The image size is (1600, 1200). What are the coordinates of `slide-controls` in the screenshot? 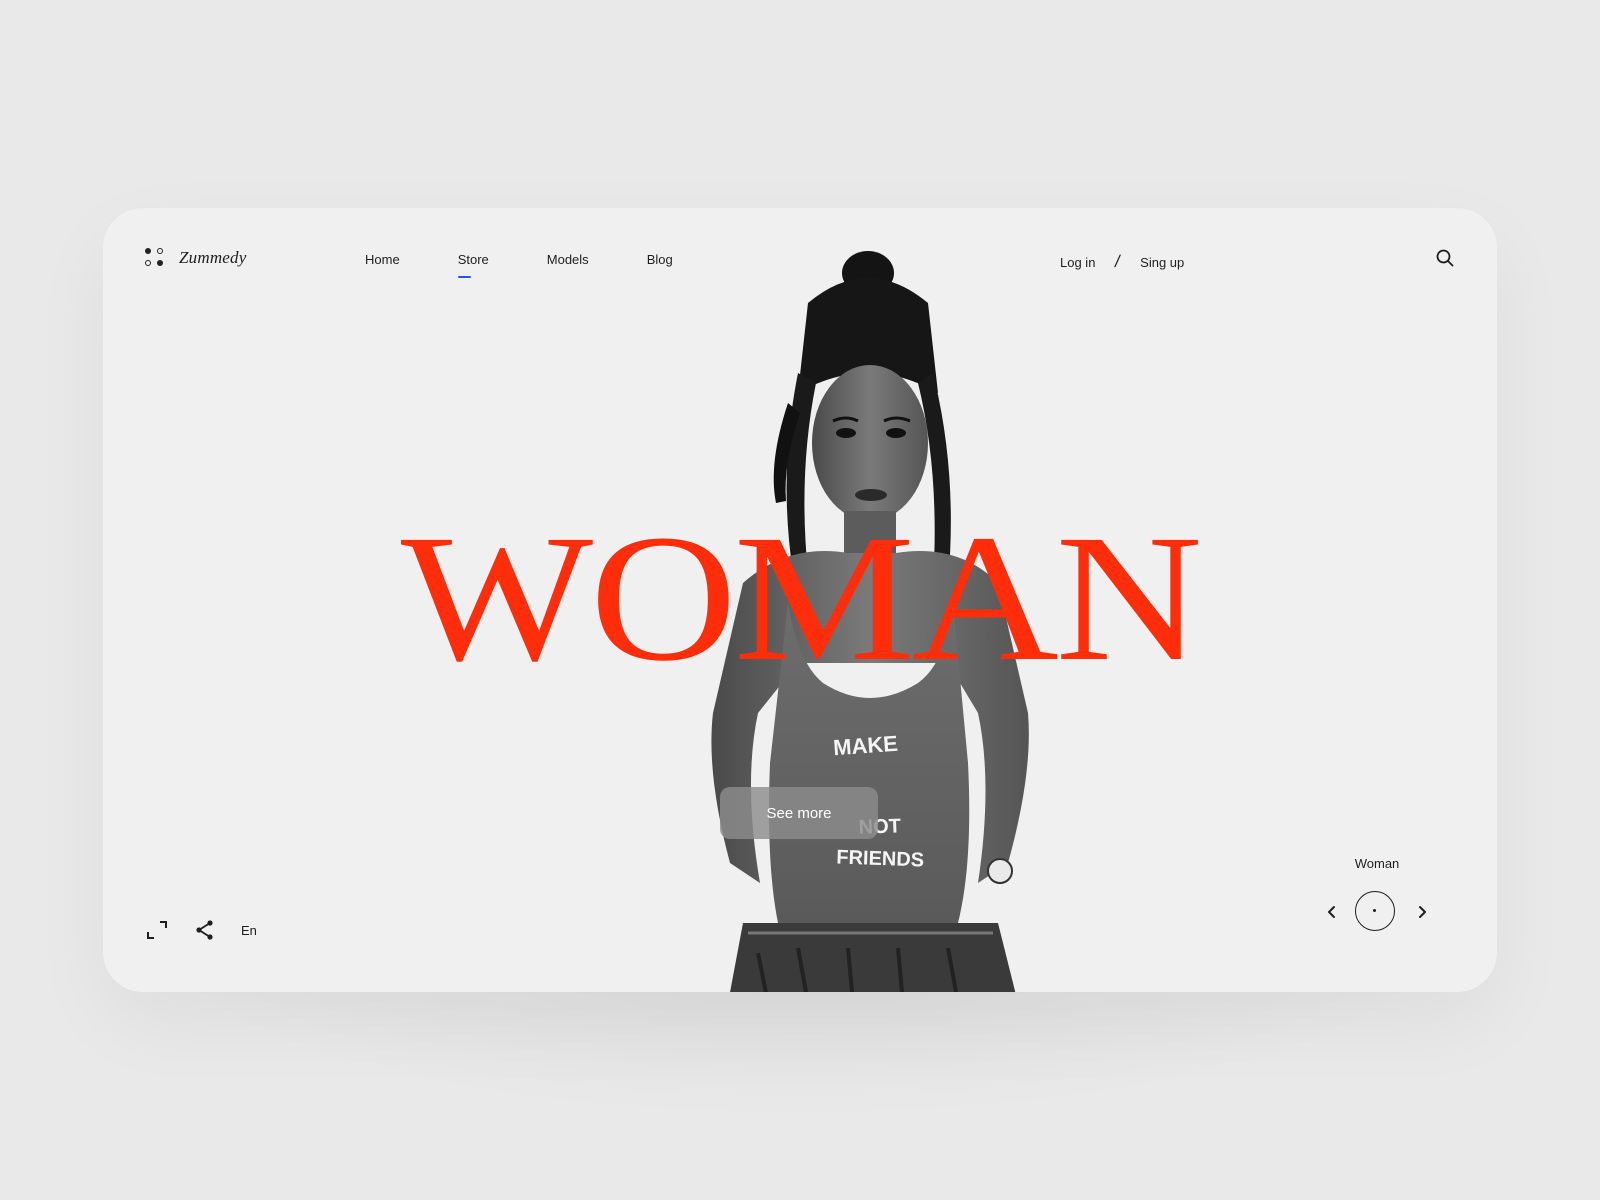 It's located at (1377, 913).